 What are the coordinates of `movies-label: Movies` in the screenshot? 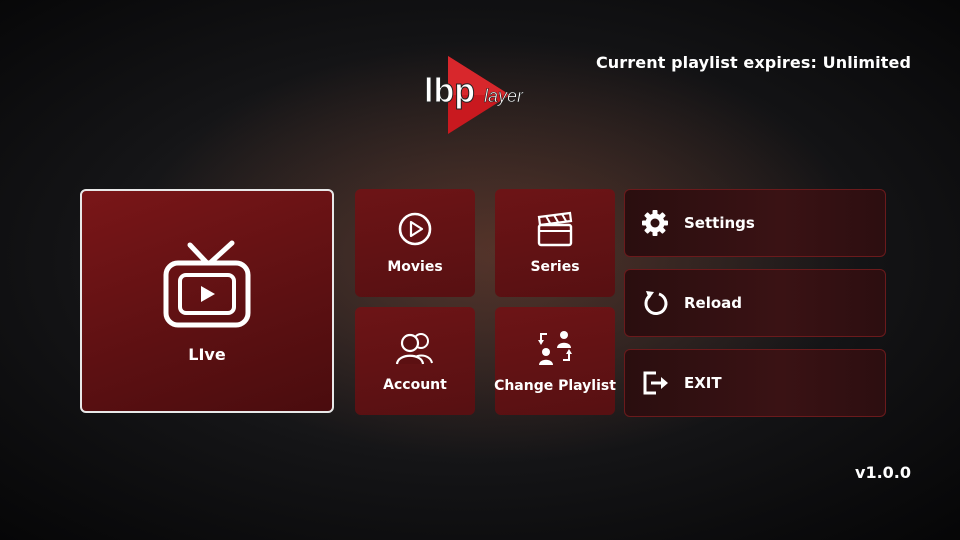 It's located at (415, 267).